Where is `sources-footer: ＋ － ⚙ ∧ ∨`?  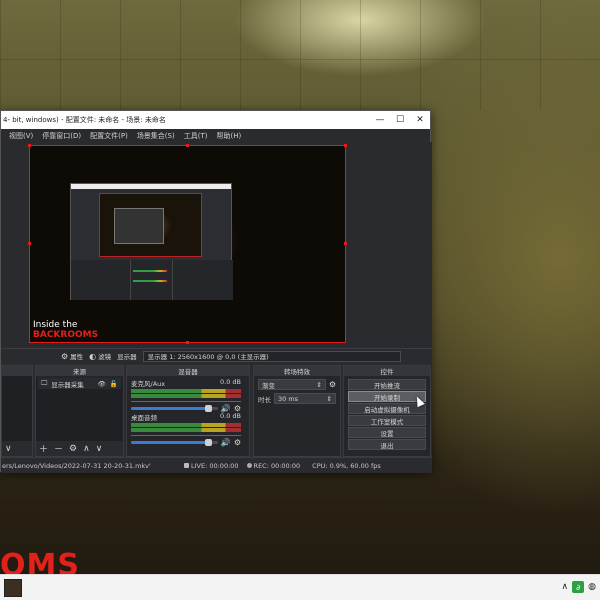
sources-footer: ＋ － ⚙ ∧ ∨ is located at coordinates (79, 448).